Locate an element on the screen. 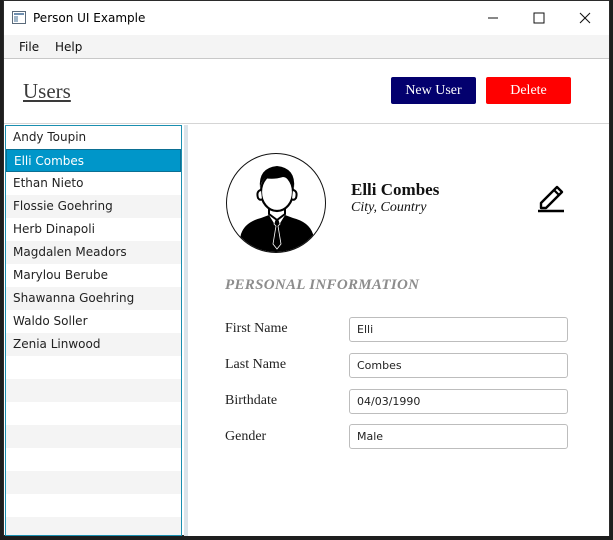  list-item: Zenia Linwood is located at coordinates (93, 344).